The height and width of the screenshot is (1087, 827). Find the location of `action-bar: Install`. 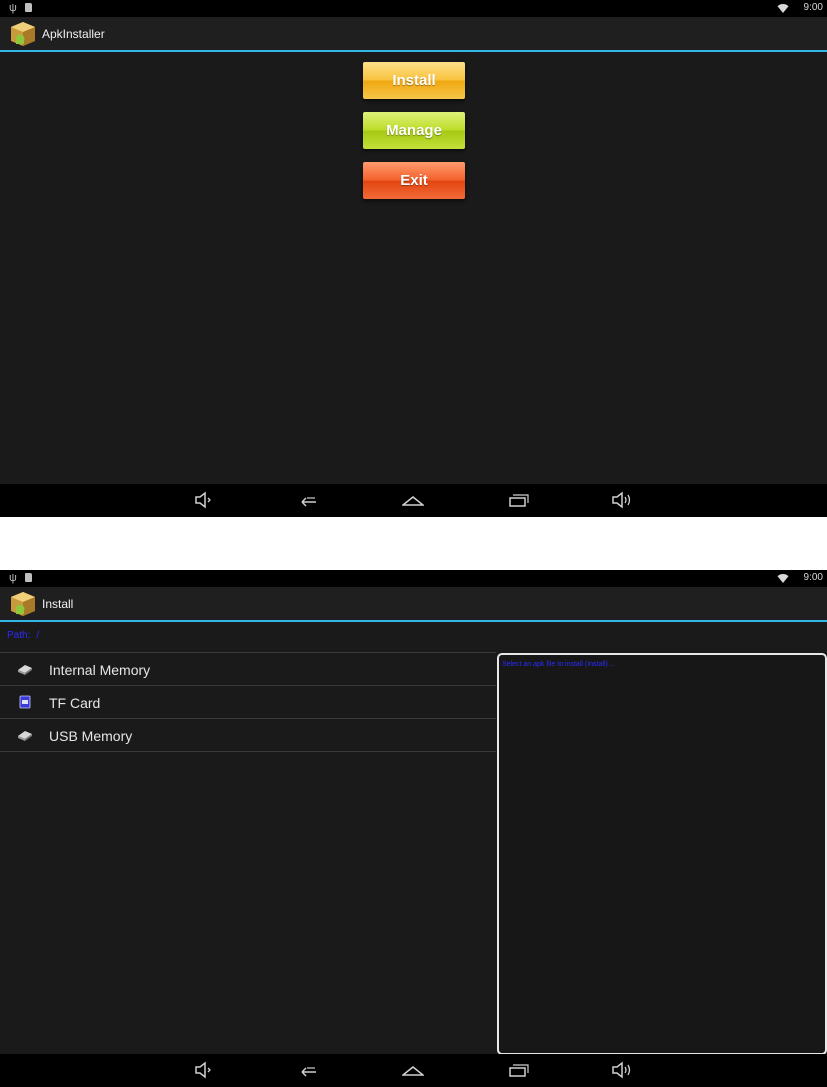

action-bar: Install is located at coordinates (413, 604).